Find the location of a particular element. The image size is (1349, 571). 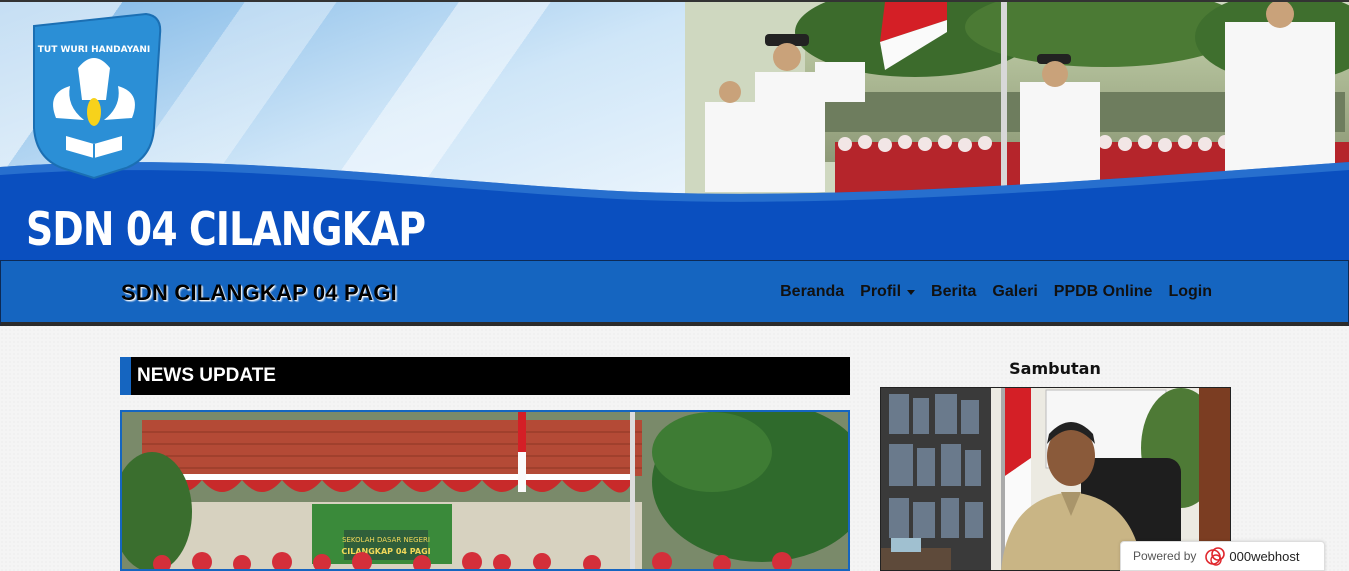

nav-link-login: Login is located at coordinates (1190, 292).